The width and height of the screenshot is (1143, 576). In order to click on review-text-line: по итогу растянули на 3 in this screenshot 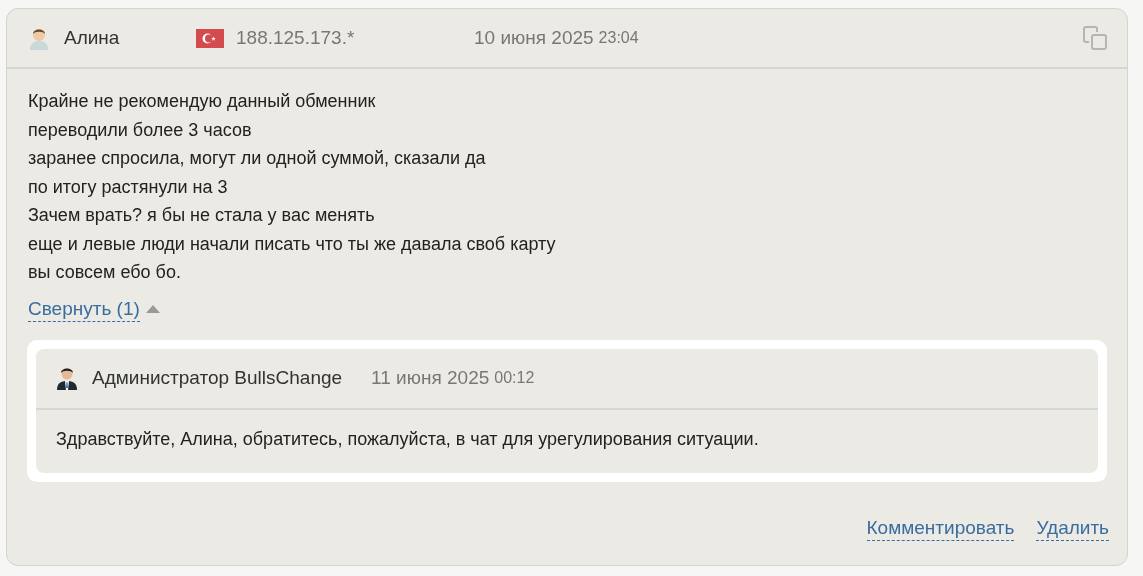, I will do `click(128, 187)`.